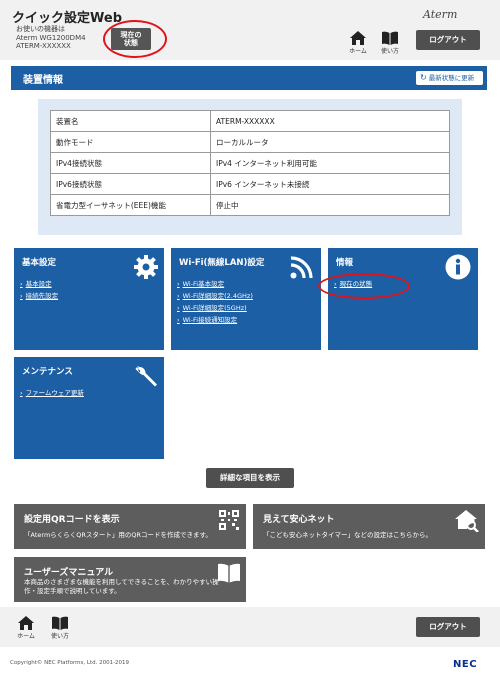 The image size is (500, 684). What do you see at coordinates (130, 205) in the screenshot?
I see `info-key: 省電力型イーサネット(EEE)機能` at bounding box center [130, 205].